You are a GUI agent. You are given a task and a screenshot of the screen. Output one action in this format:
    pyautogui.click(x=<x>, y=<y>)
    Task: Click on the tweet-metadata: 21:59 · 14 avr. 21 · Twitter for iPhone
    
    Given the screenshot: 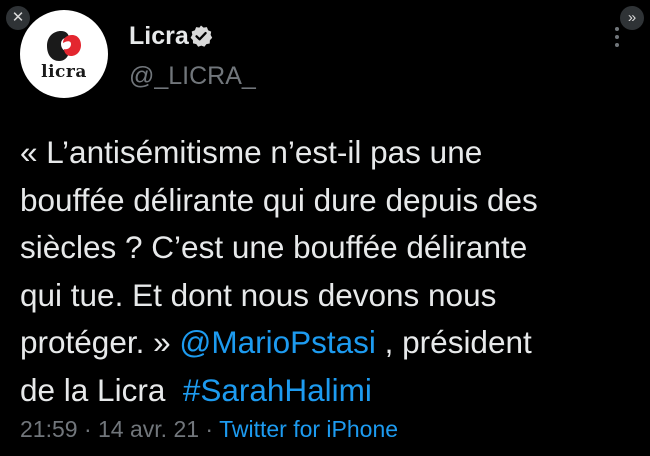 What is the action you would take?
    pyautogui.click(x=209, y=429)
    